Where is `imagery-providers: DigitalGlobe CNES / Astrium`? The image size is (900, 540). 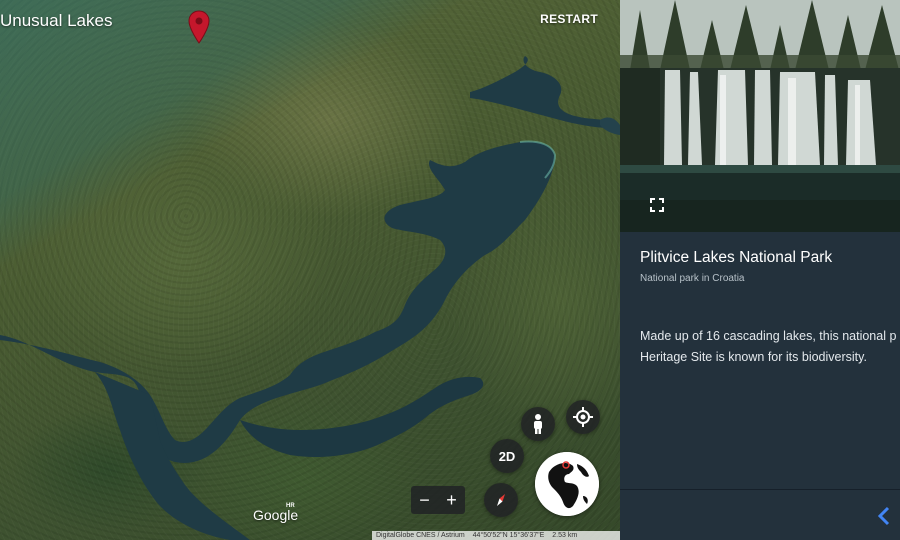
imagery-providers: DigitalGlobe CNES / Astrium is located at coordinates (420, 535).